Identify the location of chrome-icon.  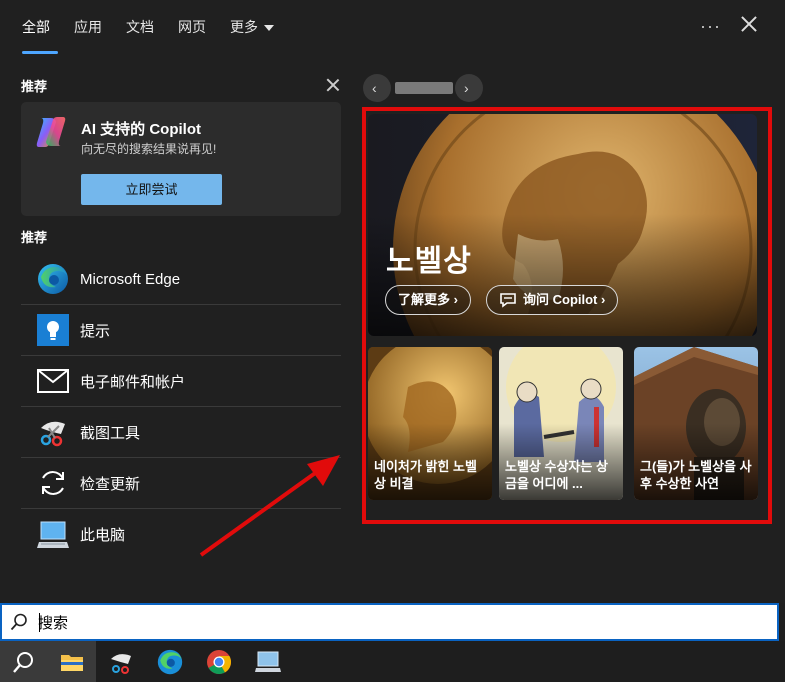
(219, 661).